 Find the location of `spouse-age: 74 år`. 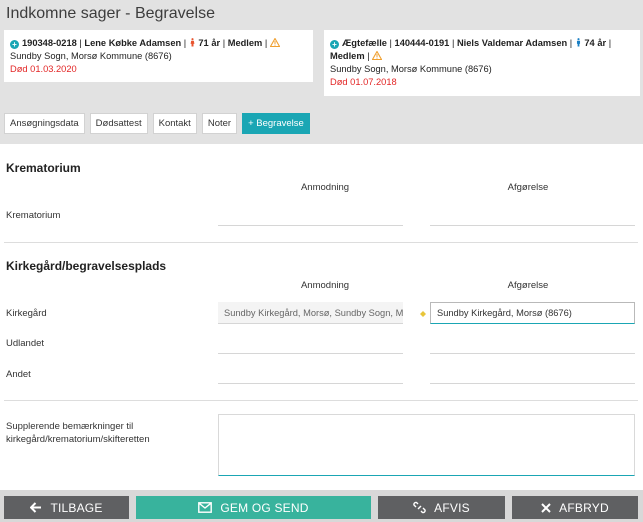

spouse-age: 74 år is located at coordinates (595, 43).